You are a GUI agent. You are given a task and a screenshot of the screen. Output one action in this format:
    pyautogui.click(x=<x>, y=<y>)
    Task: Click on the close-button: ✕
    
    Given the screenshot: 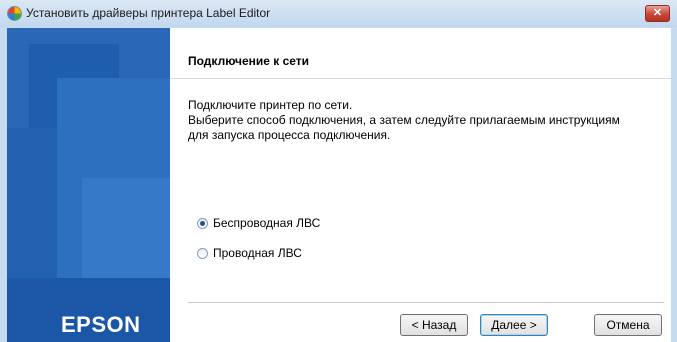 What is the action you would take?
    pyautogui.click(x=657, y=13)
    